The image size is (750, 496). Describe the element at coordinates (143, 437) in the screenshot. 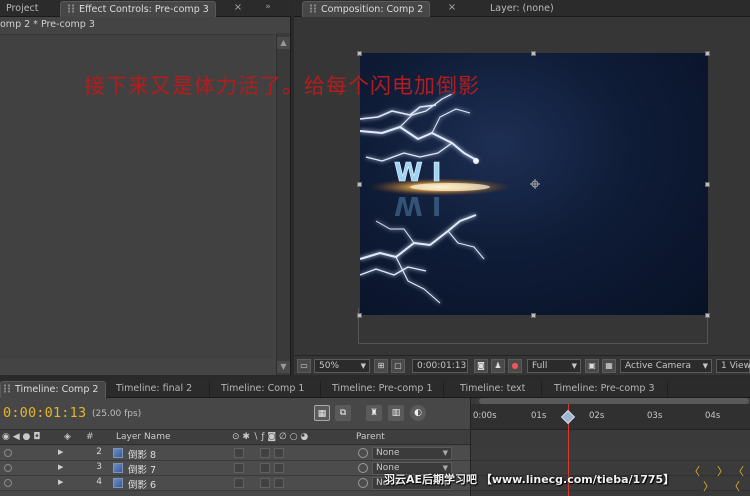

I see `column-layer-name: Layer Name` at that location.